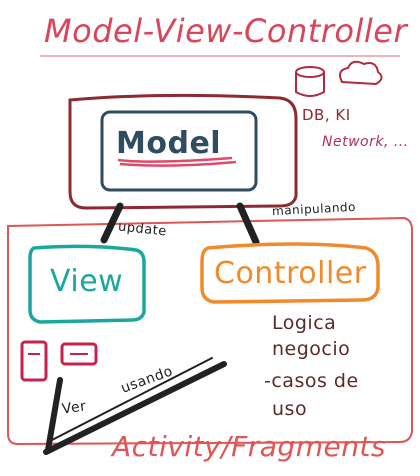 Image resolution: width=420 pixels, height=476 pixels. What do you see at coordinates (311, 349) in the screenshot?
I see `controller-note-2: negocio` at bounding box center [311, 349].